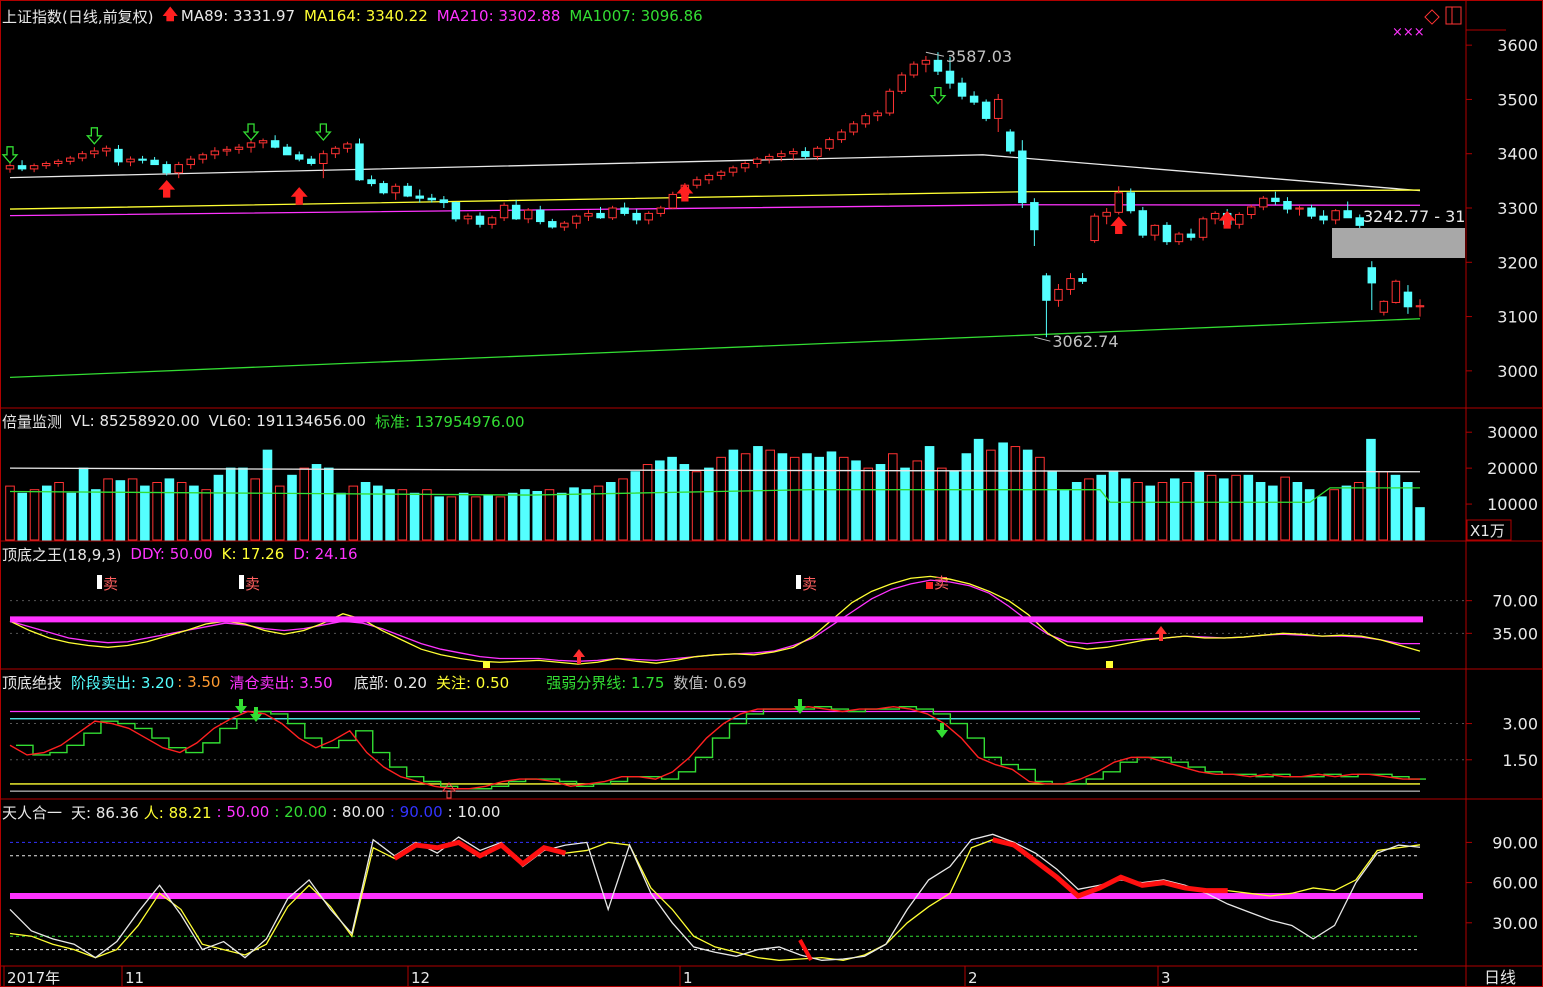 Image resolution: width=1543 pixels, height=987 pixels. I want to click on kdj-panel: 35.00 70.00 卖 卖 卖 卖, so click(773, 621).